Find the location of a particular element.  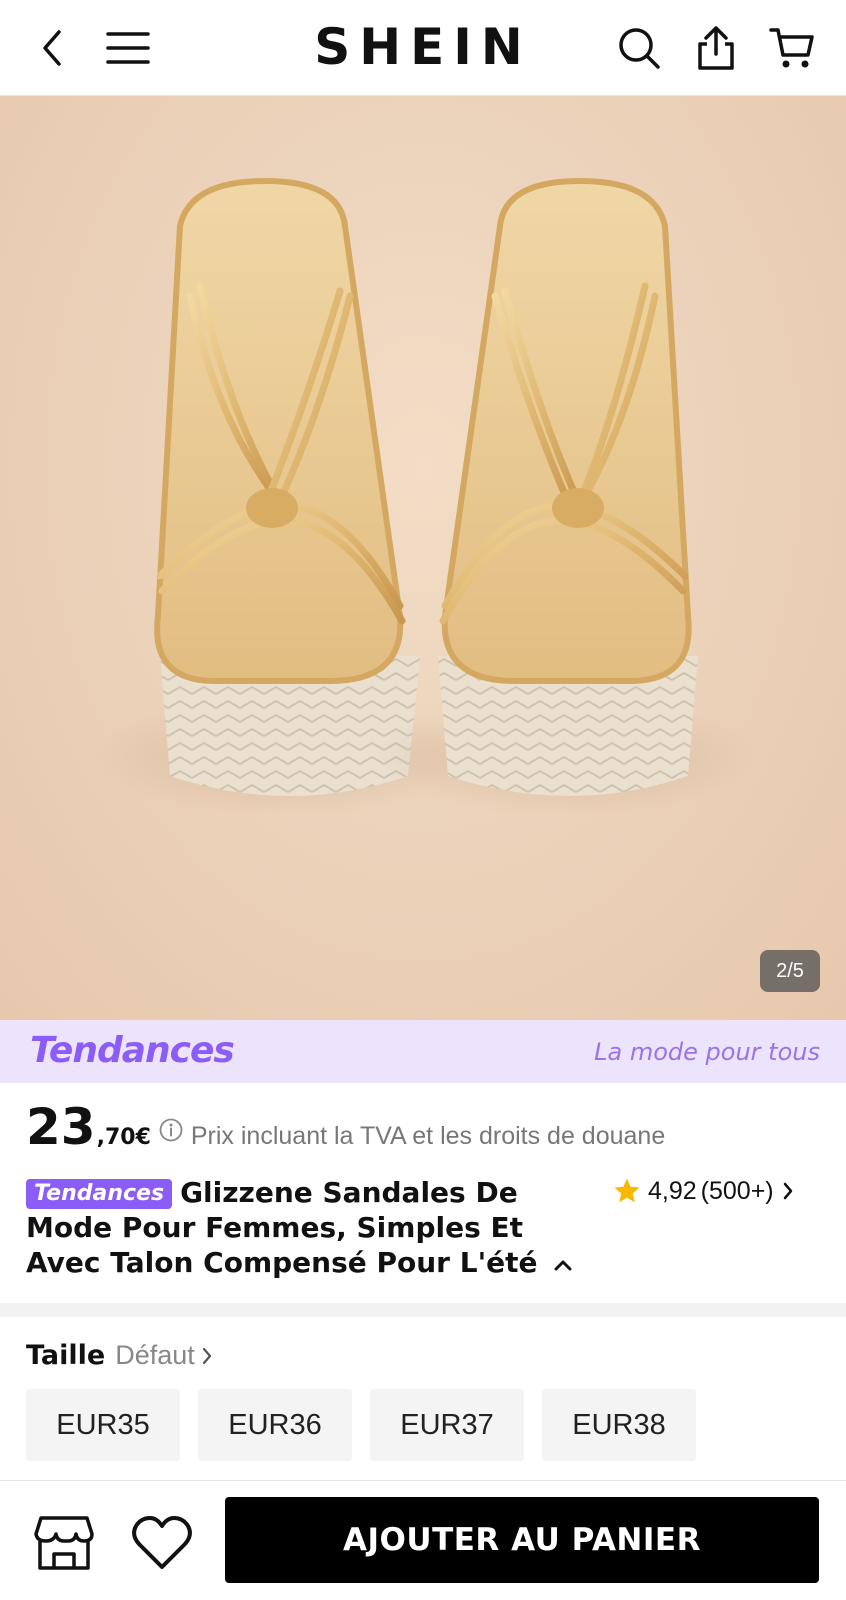

size-label: Taille is located at coordinates (66, 1355).